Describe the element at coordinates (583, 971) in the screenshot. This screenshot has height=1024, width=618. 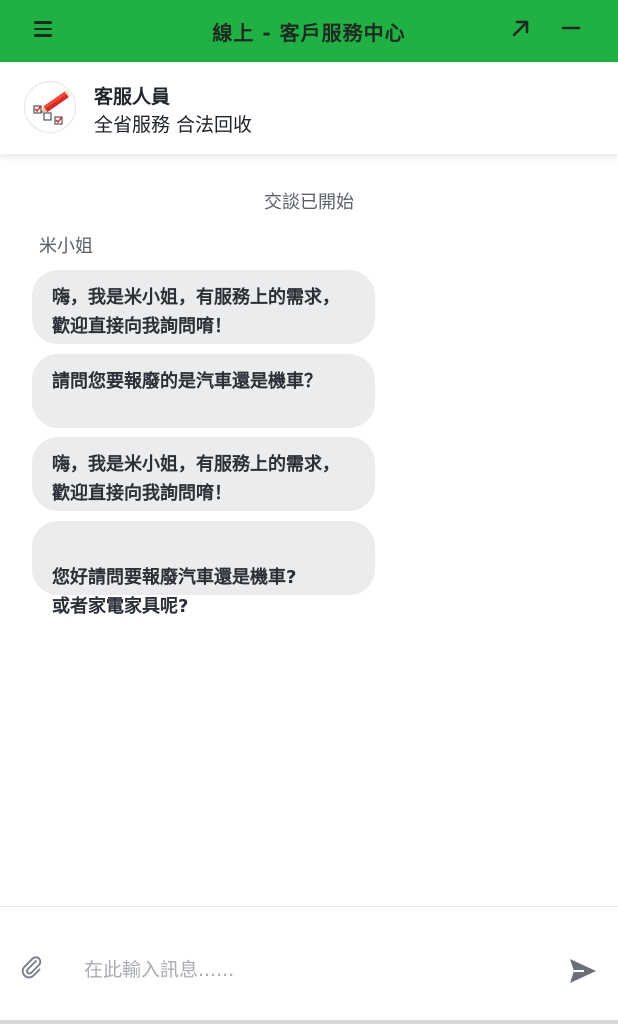
I see `send-icon` at that location.